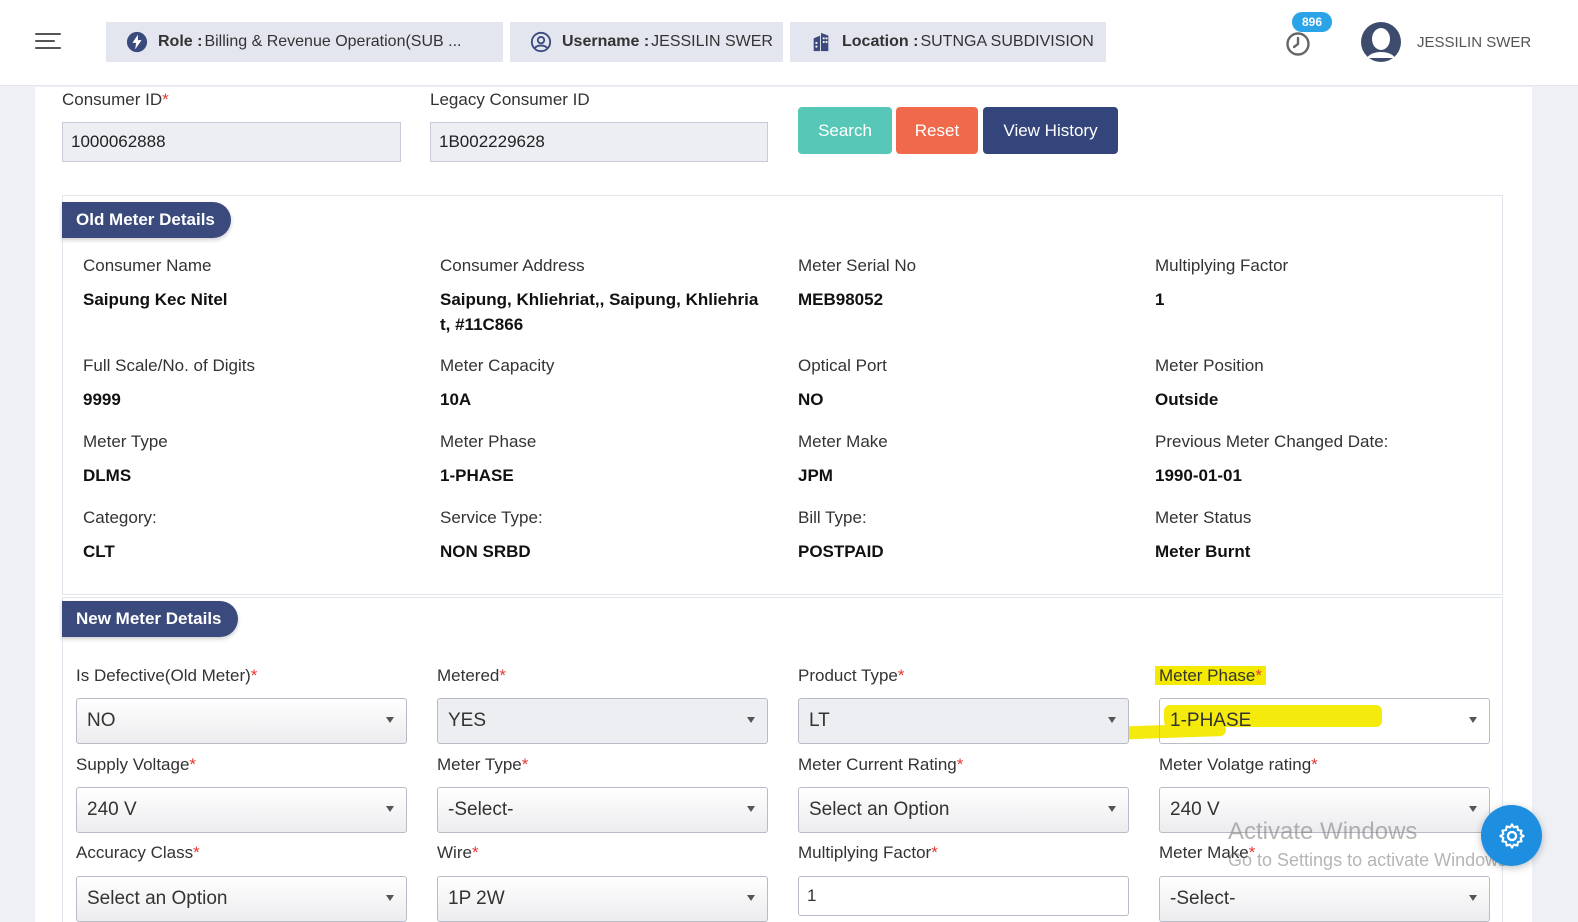 This screenshot has height=922, width=1578. What do you see at coordinates (48, 41) in the screenshot?
I see `hamburger-icon` at bounding box center [48, 41].